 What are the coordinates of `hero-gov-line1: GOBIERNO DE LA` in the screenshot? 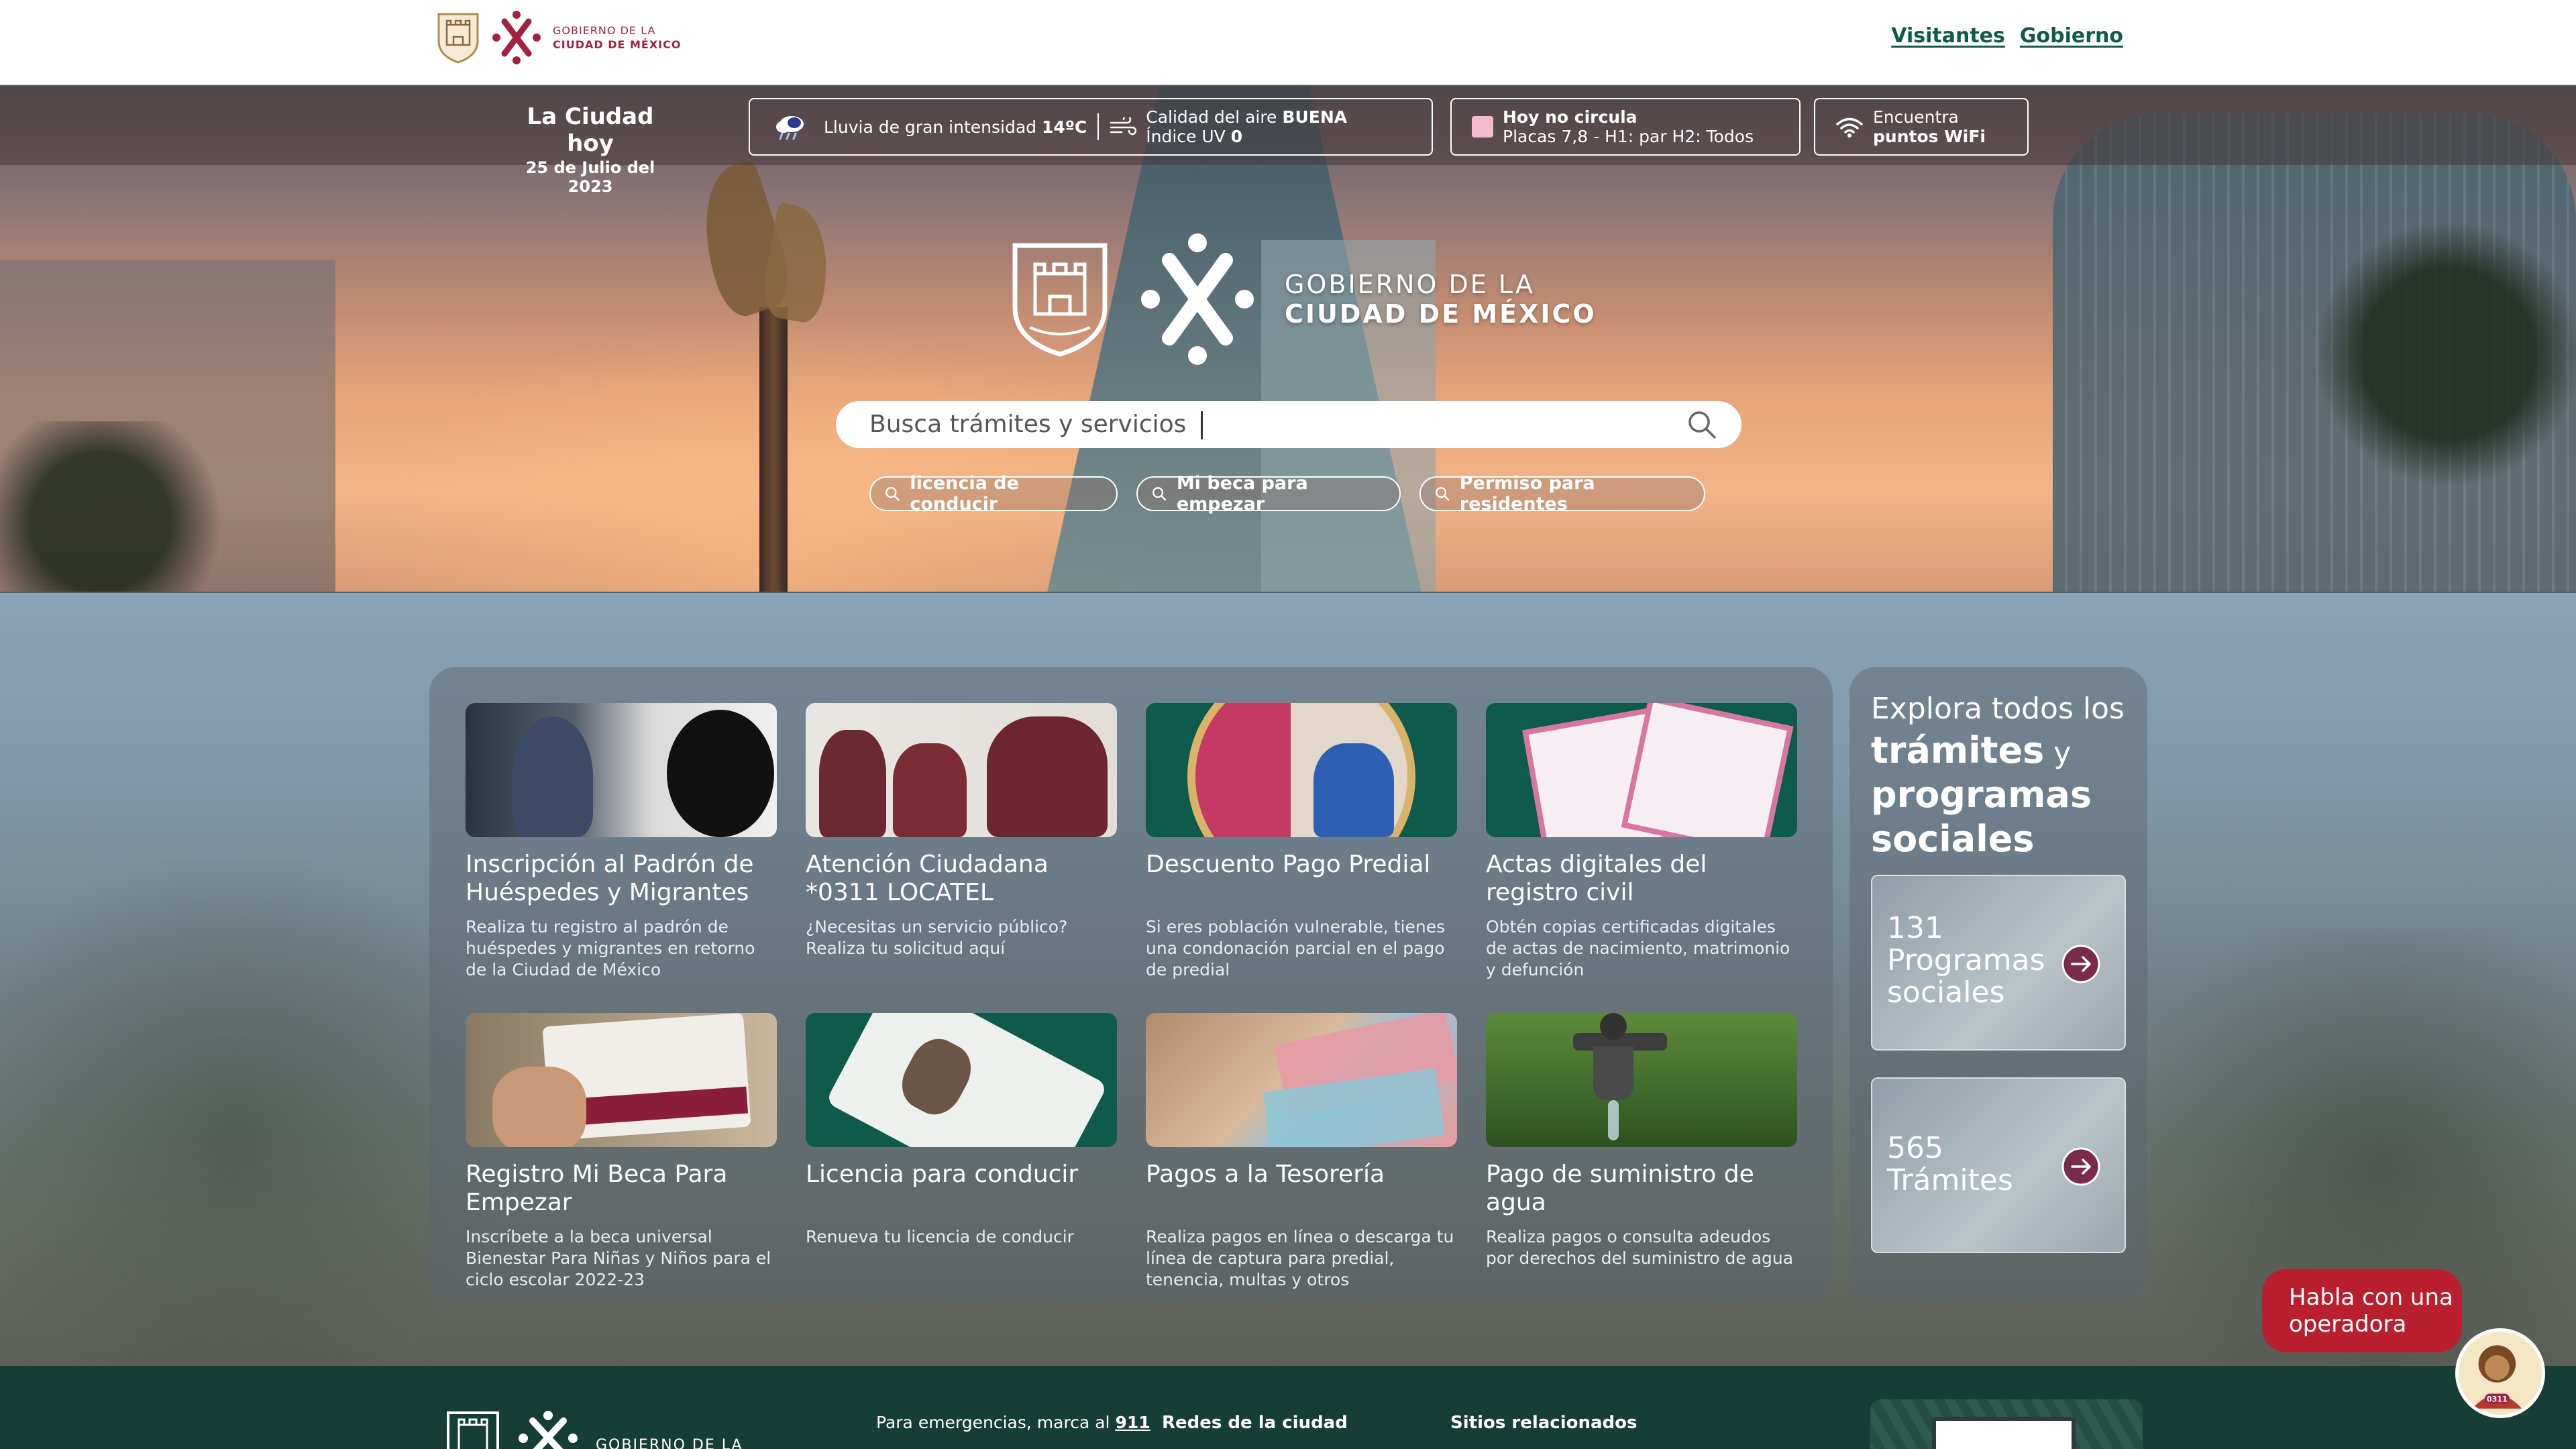 It's located at (1410, 284).